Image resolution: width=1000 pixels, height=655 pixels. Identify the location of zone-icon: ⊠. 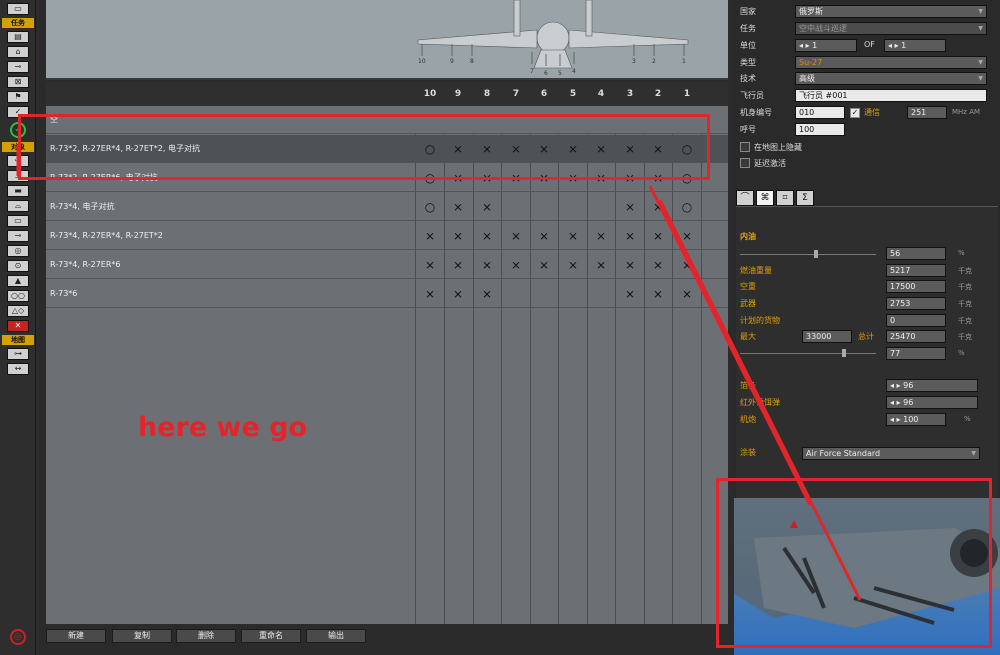
(18, 82).